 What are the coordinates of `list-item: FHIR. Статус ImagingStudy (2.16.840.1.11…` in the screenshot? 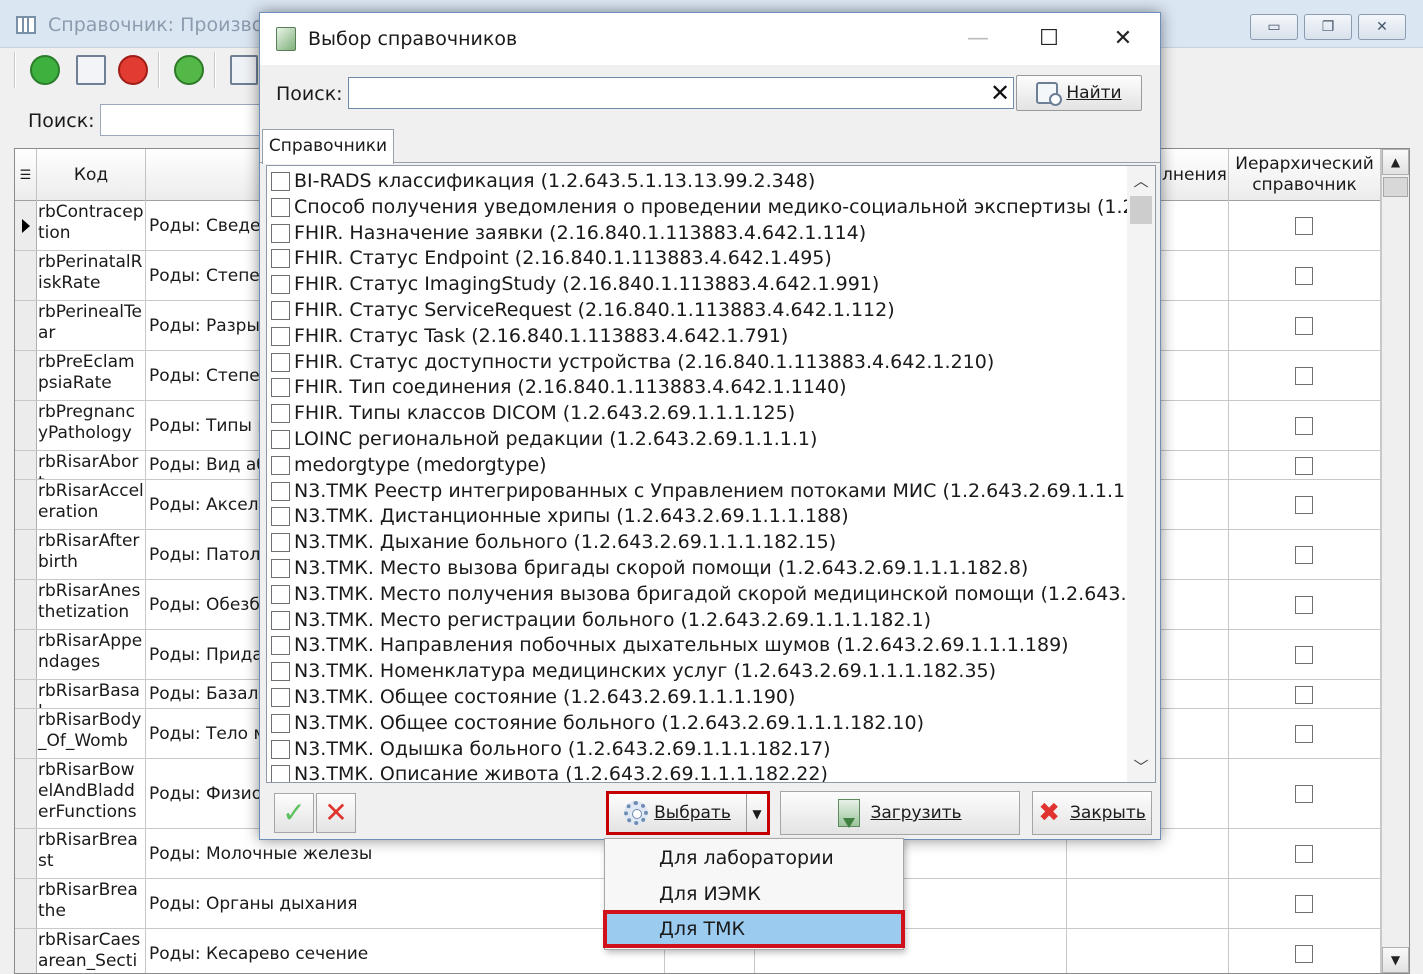 It's located at (698, 284).